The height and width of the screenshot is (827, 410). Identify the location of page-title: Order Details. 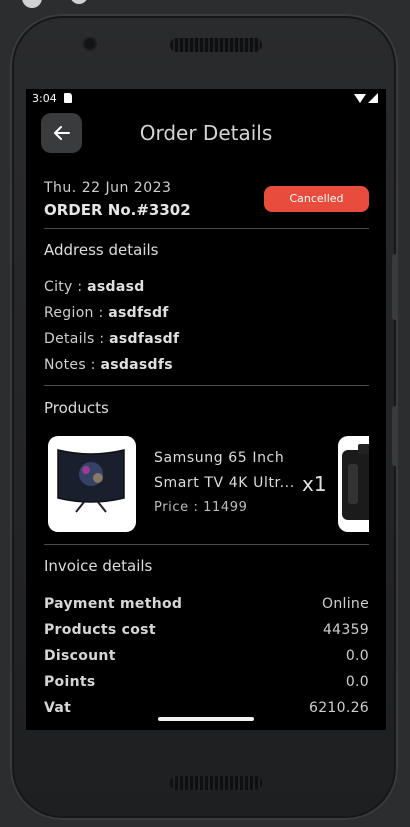
(206, 133).